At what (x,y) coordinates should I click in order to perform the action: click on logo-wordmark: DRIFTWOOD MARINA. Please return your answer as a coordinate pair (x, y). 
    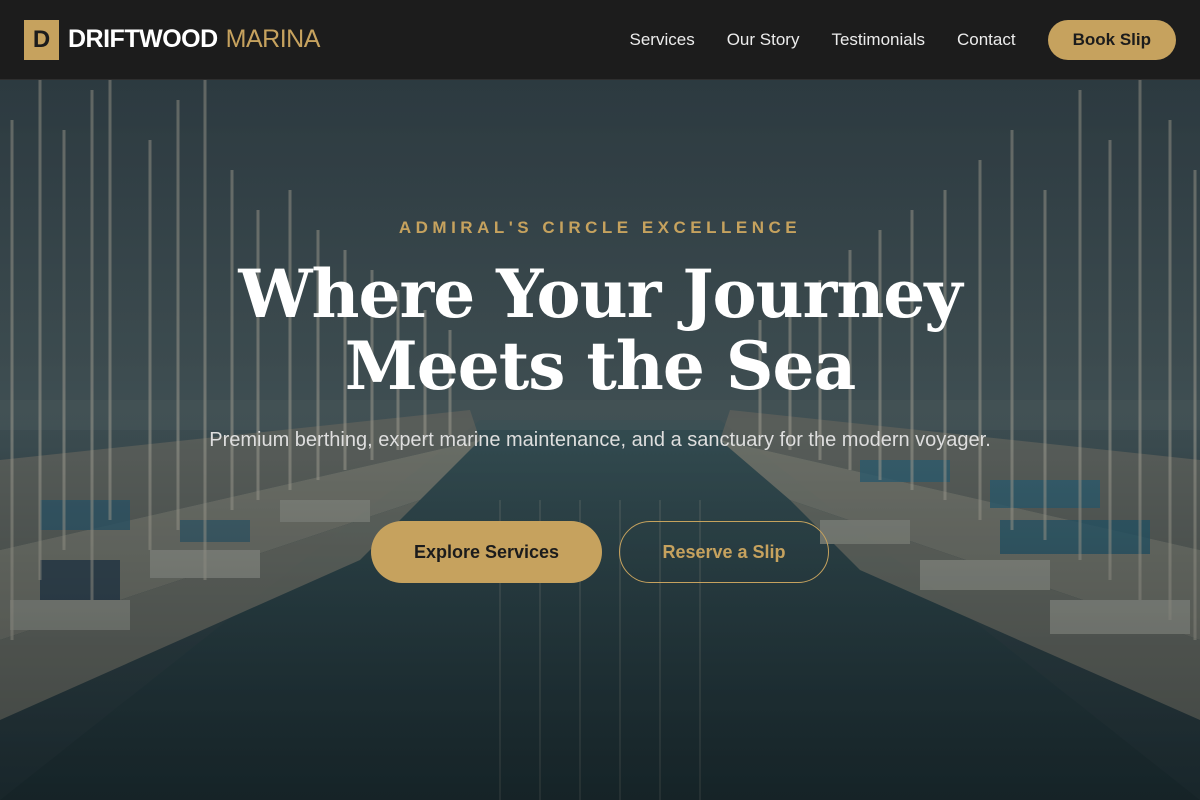
    Looking at the image, I should click on (194, 39).